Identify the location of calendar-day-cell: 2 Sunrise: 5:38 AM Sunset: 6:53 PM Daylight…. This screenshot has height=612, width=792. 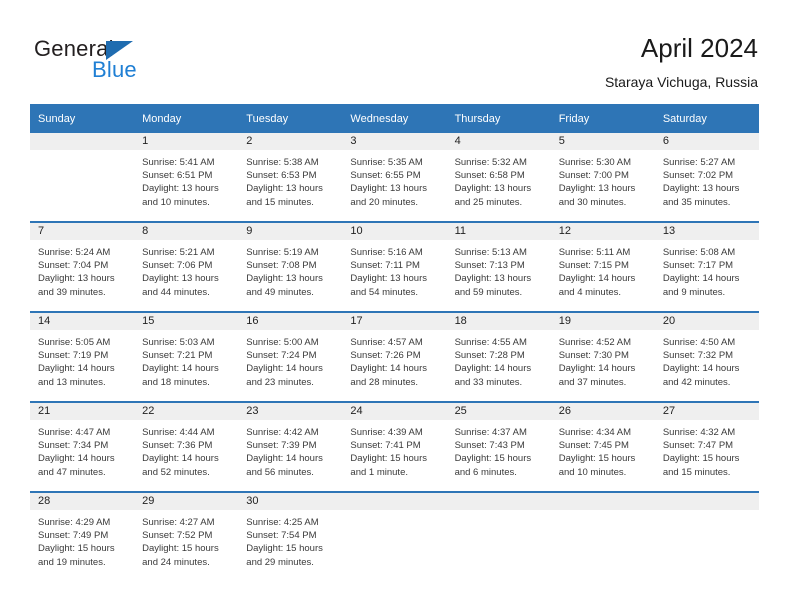
(290, 177).